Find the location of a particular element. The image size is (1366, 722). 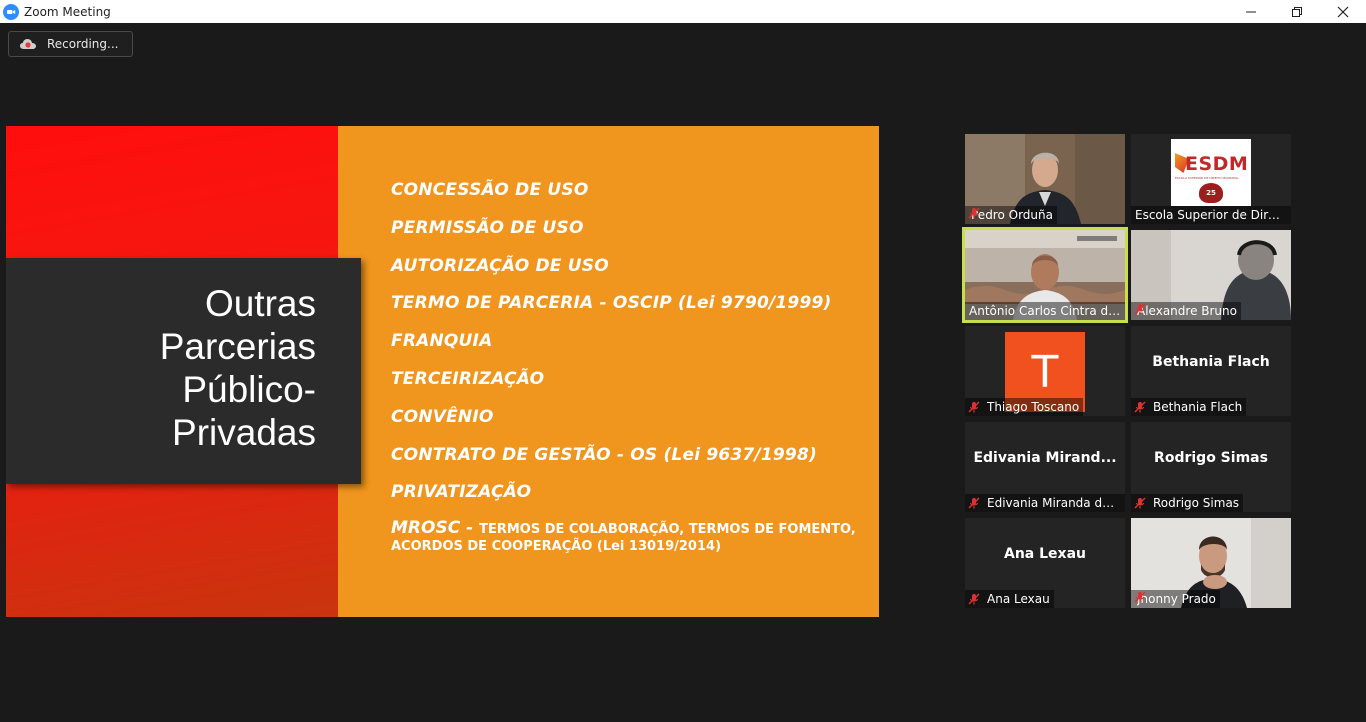

slide-bullet: PERMISSÃO DE USO is located at coordinates (487, 227).